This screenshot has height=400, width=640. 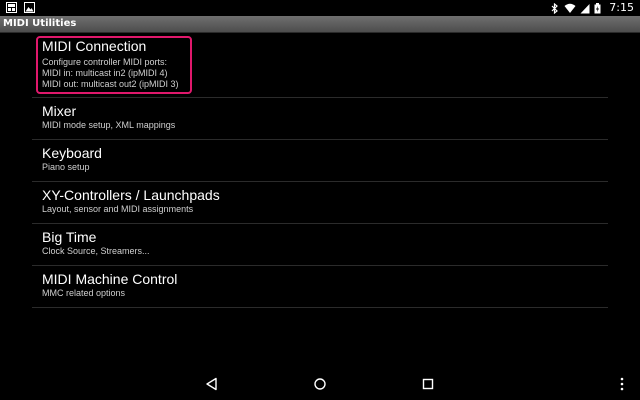 I want to click on setting-summary-line: MIDI mode setup, XML mappings, so click(x=109, y=125).